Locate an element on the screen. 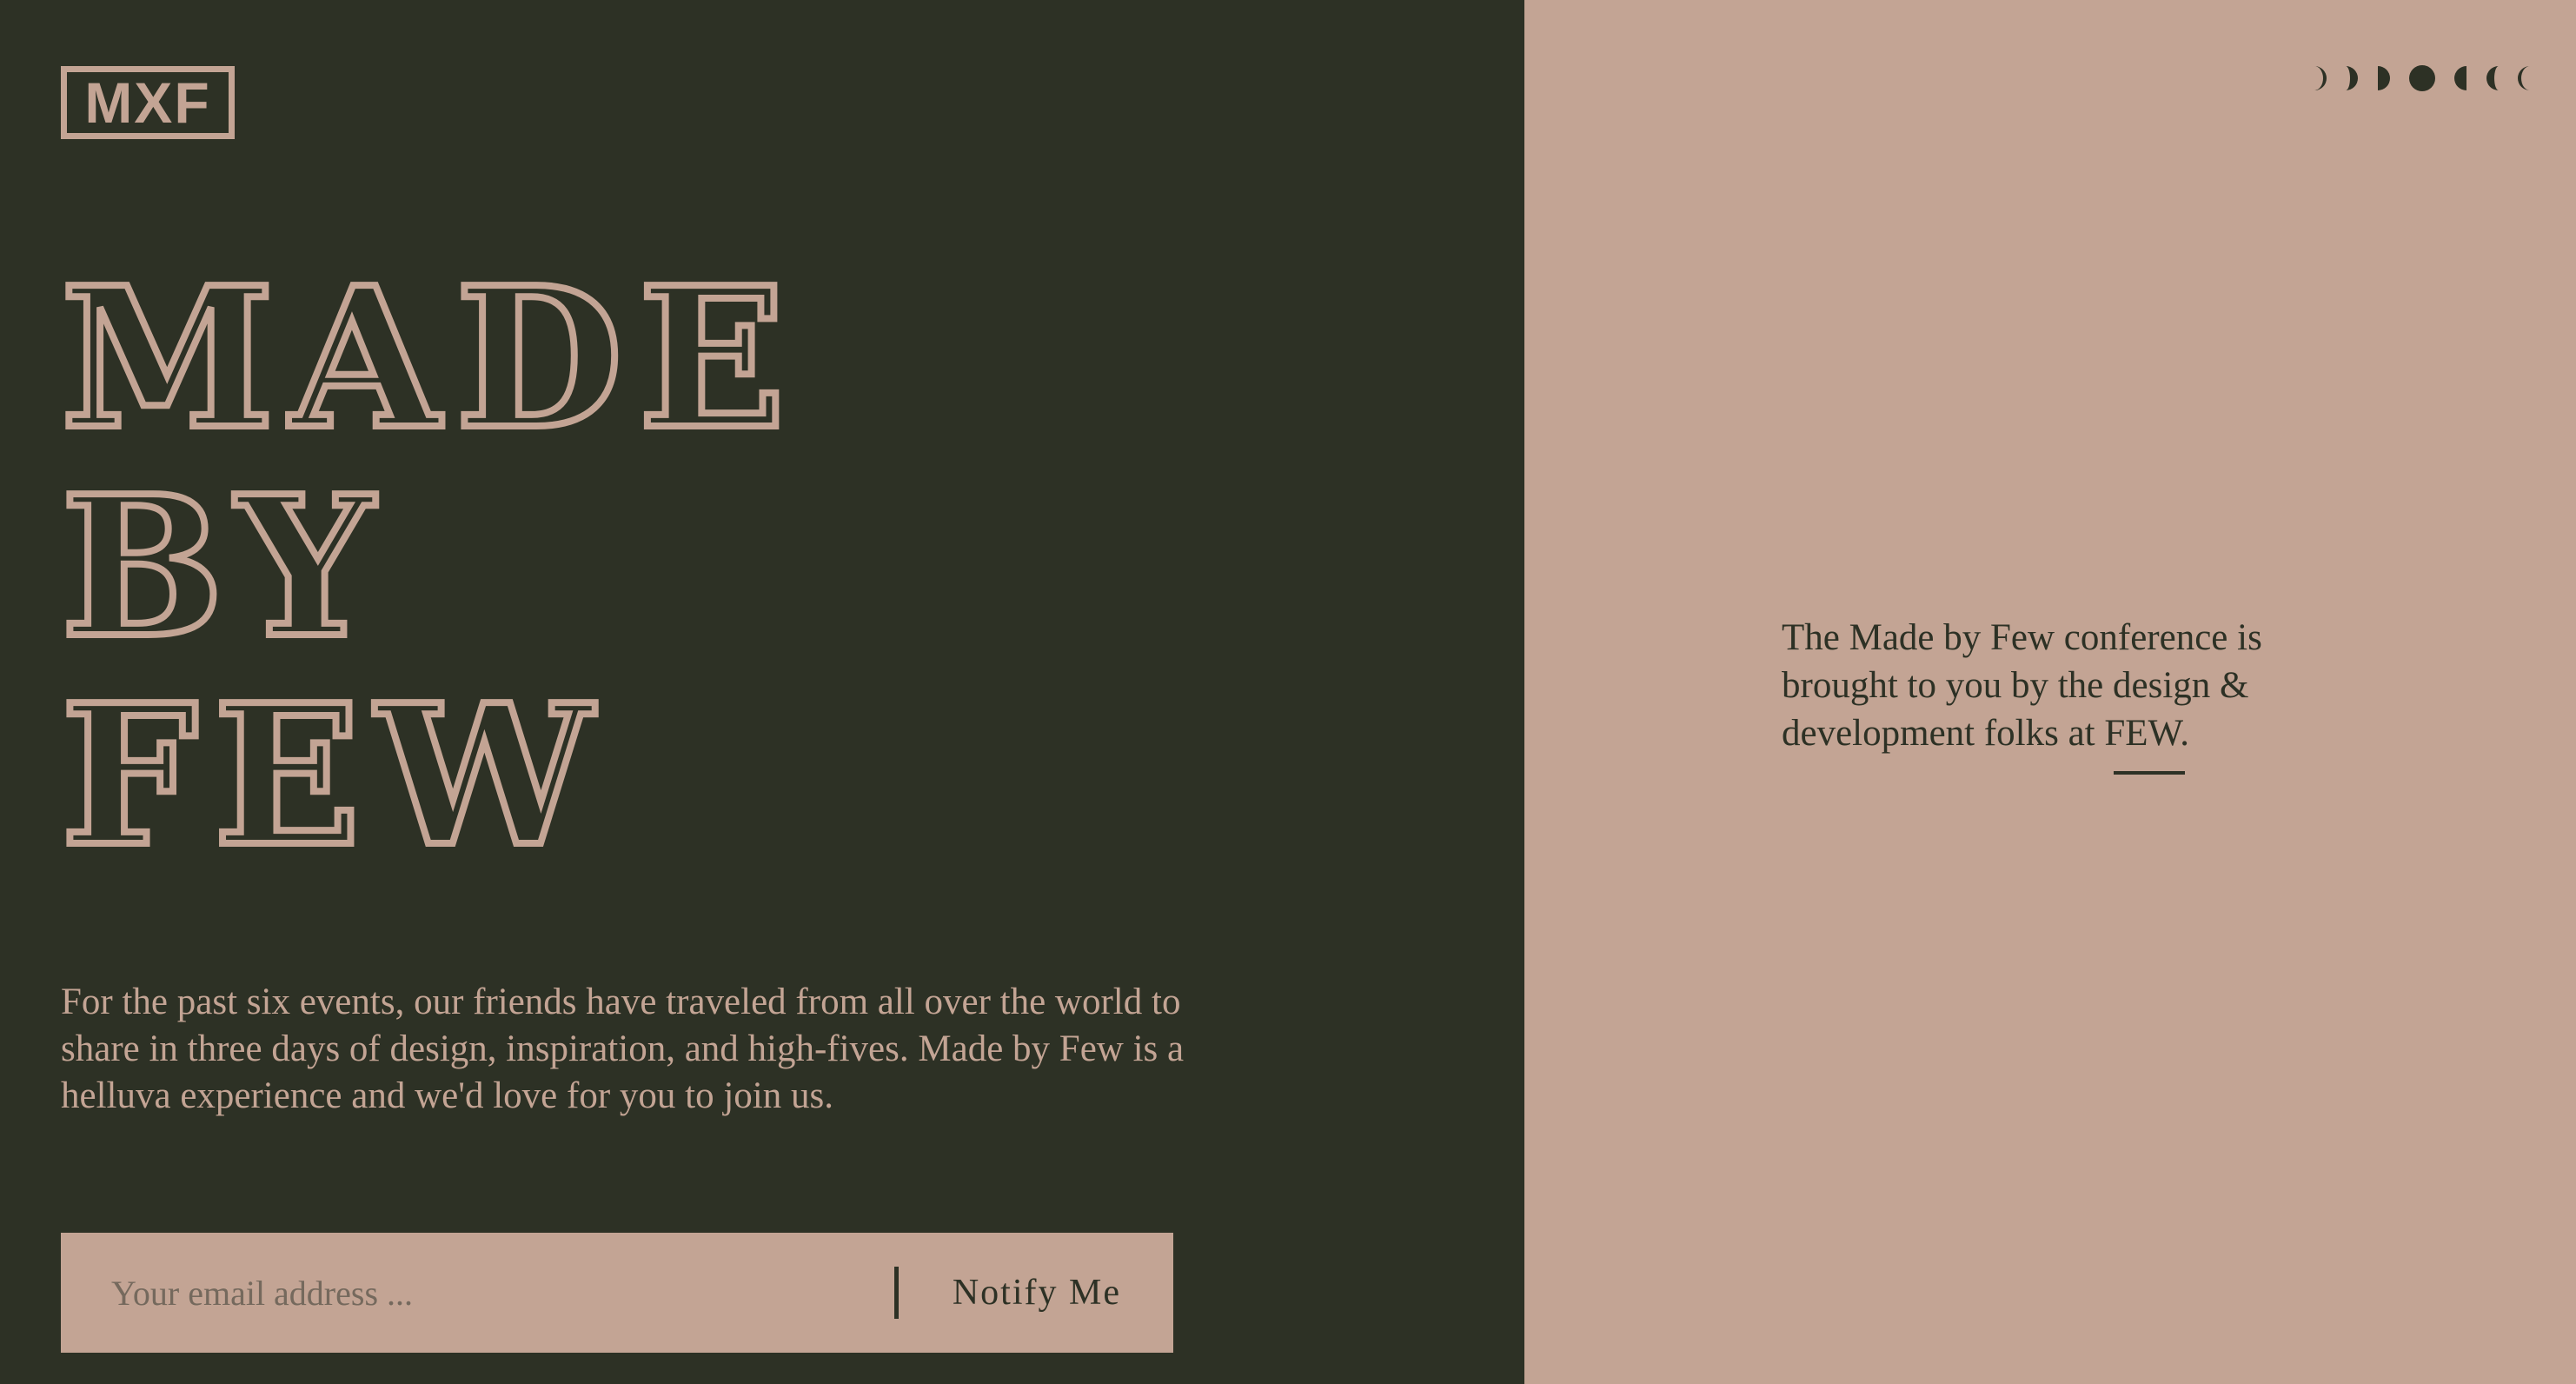 The height and width of the screenshot is (1384, 2576). headline-line-few: Few is located at coordinates (333, 776).